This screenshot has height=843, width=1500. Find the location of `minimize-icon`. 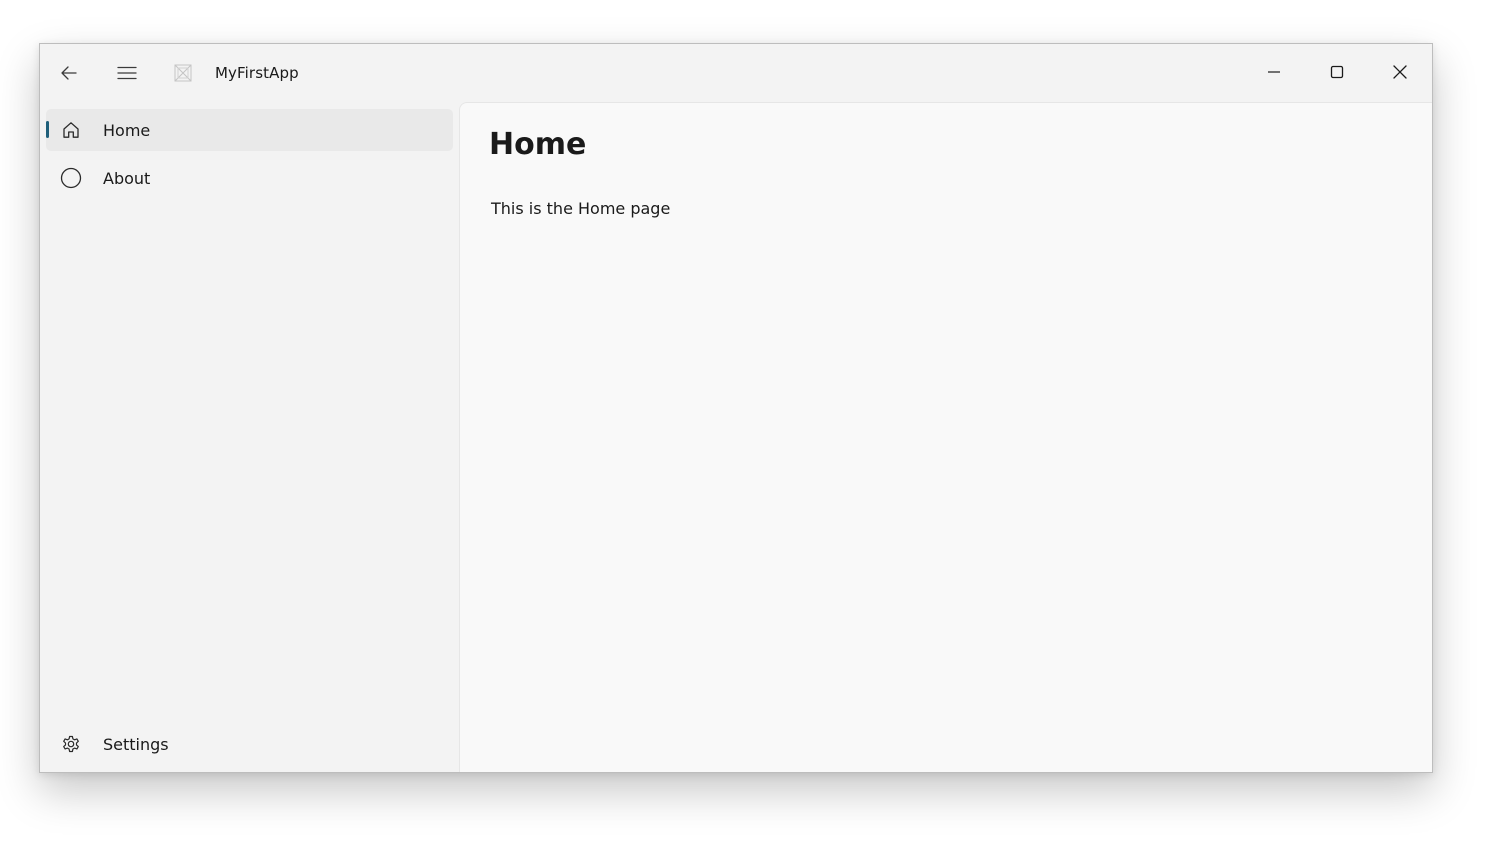

minimize-icon is located at coordinates (1274, 72).